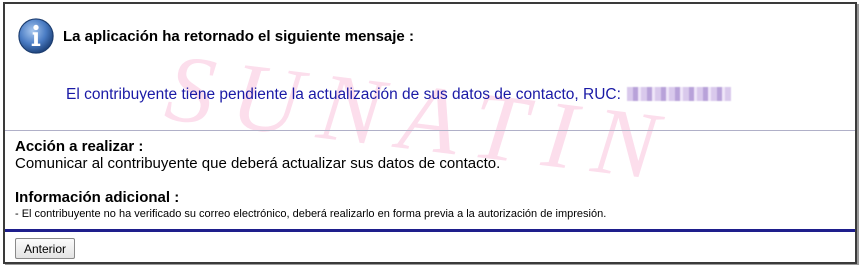 The height and width of the screenshot is (265, 860). What do you see at coordinates (97, 197) in the screenshot?
I see `additional-info-heading: Información adicional :` at bounding box center [97, 197].